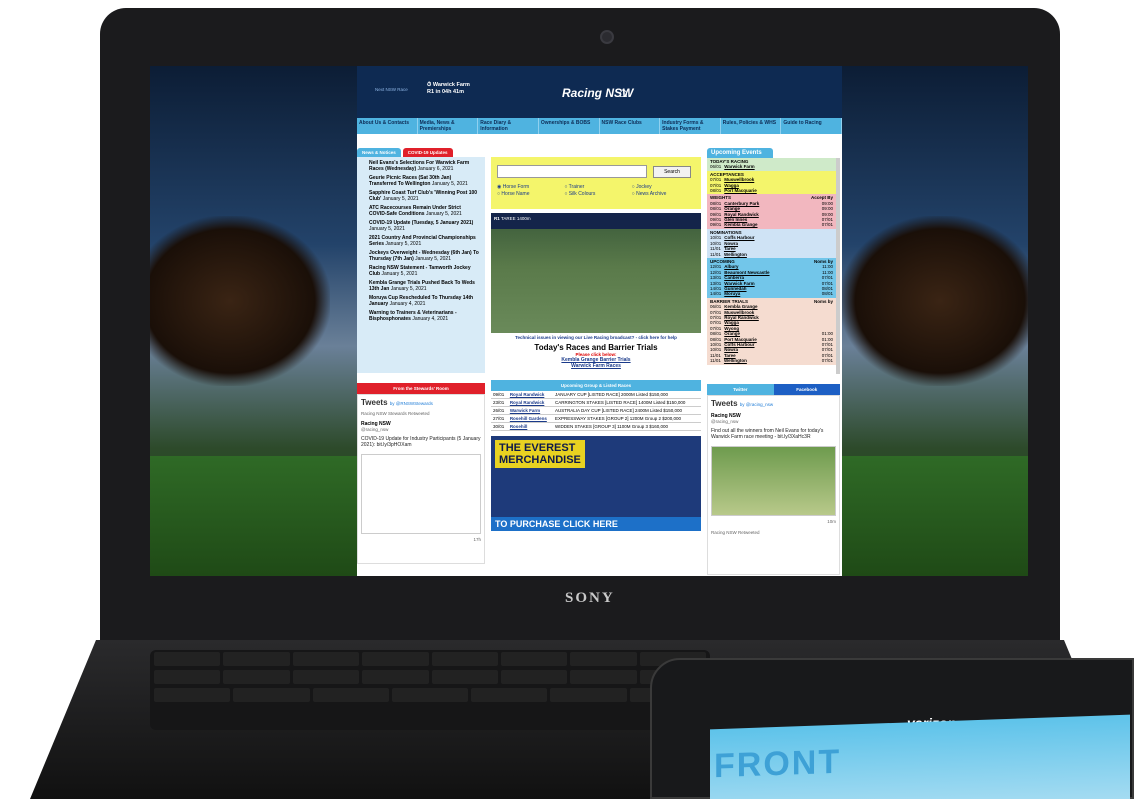 This screenshot has width=1134, height=799. Describe the element at coordinates (771, 254) in the screenshot. I see `upcoming-row: 11/01 Wellington` at that location.